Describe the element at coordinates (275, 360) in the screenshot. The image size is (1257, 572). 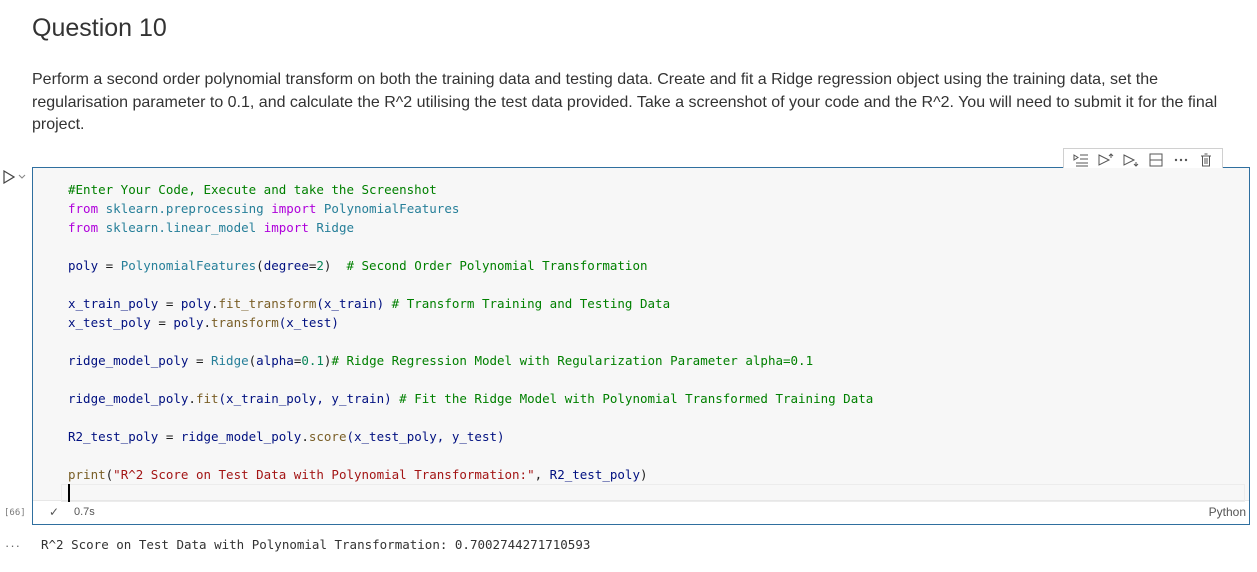
I see `code-argument: alpha` at that location.